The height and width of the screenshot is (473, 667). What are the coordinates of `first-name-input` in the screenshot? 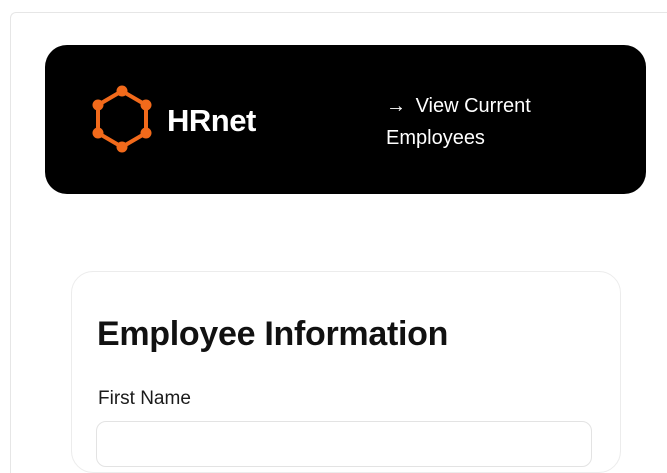 It's located at (344, 444).